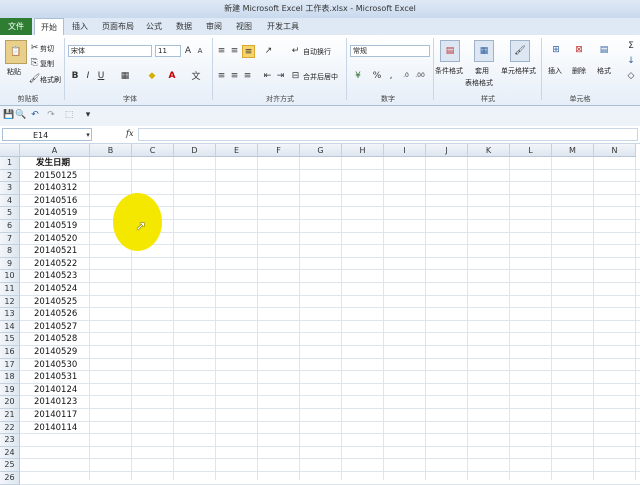 This screenshot has width=640, height=485. What do you see at coordinates (573, 150) in the screenshot?
I see `column-header-m: M` at bounding box center [573, 150].